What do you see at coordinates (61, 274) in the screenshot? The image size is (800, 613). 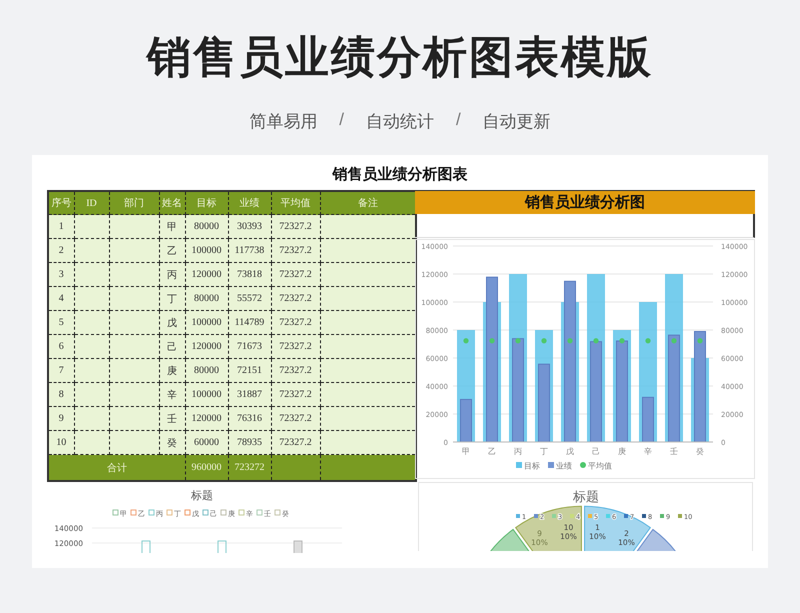 I see `table-cell: 3` at bounding box center [61, 274].